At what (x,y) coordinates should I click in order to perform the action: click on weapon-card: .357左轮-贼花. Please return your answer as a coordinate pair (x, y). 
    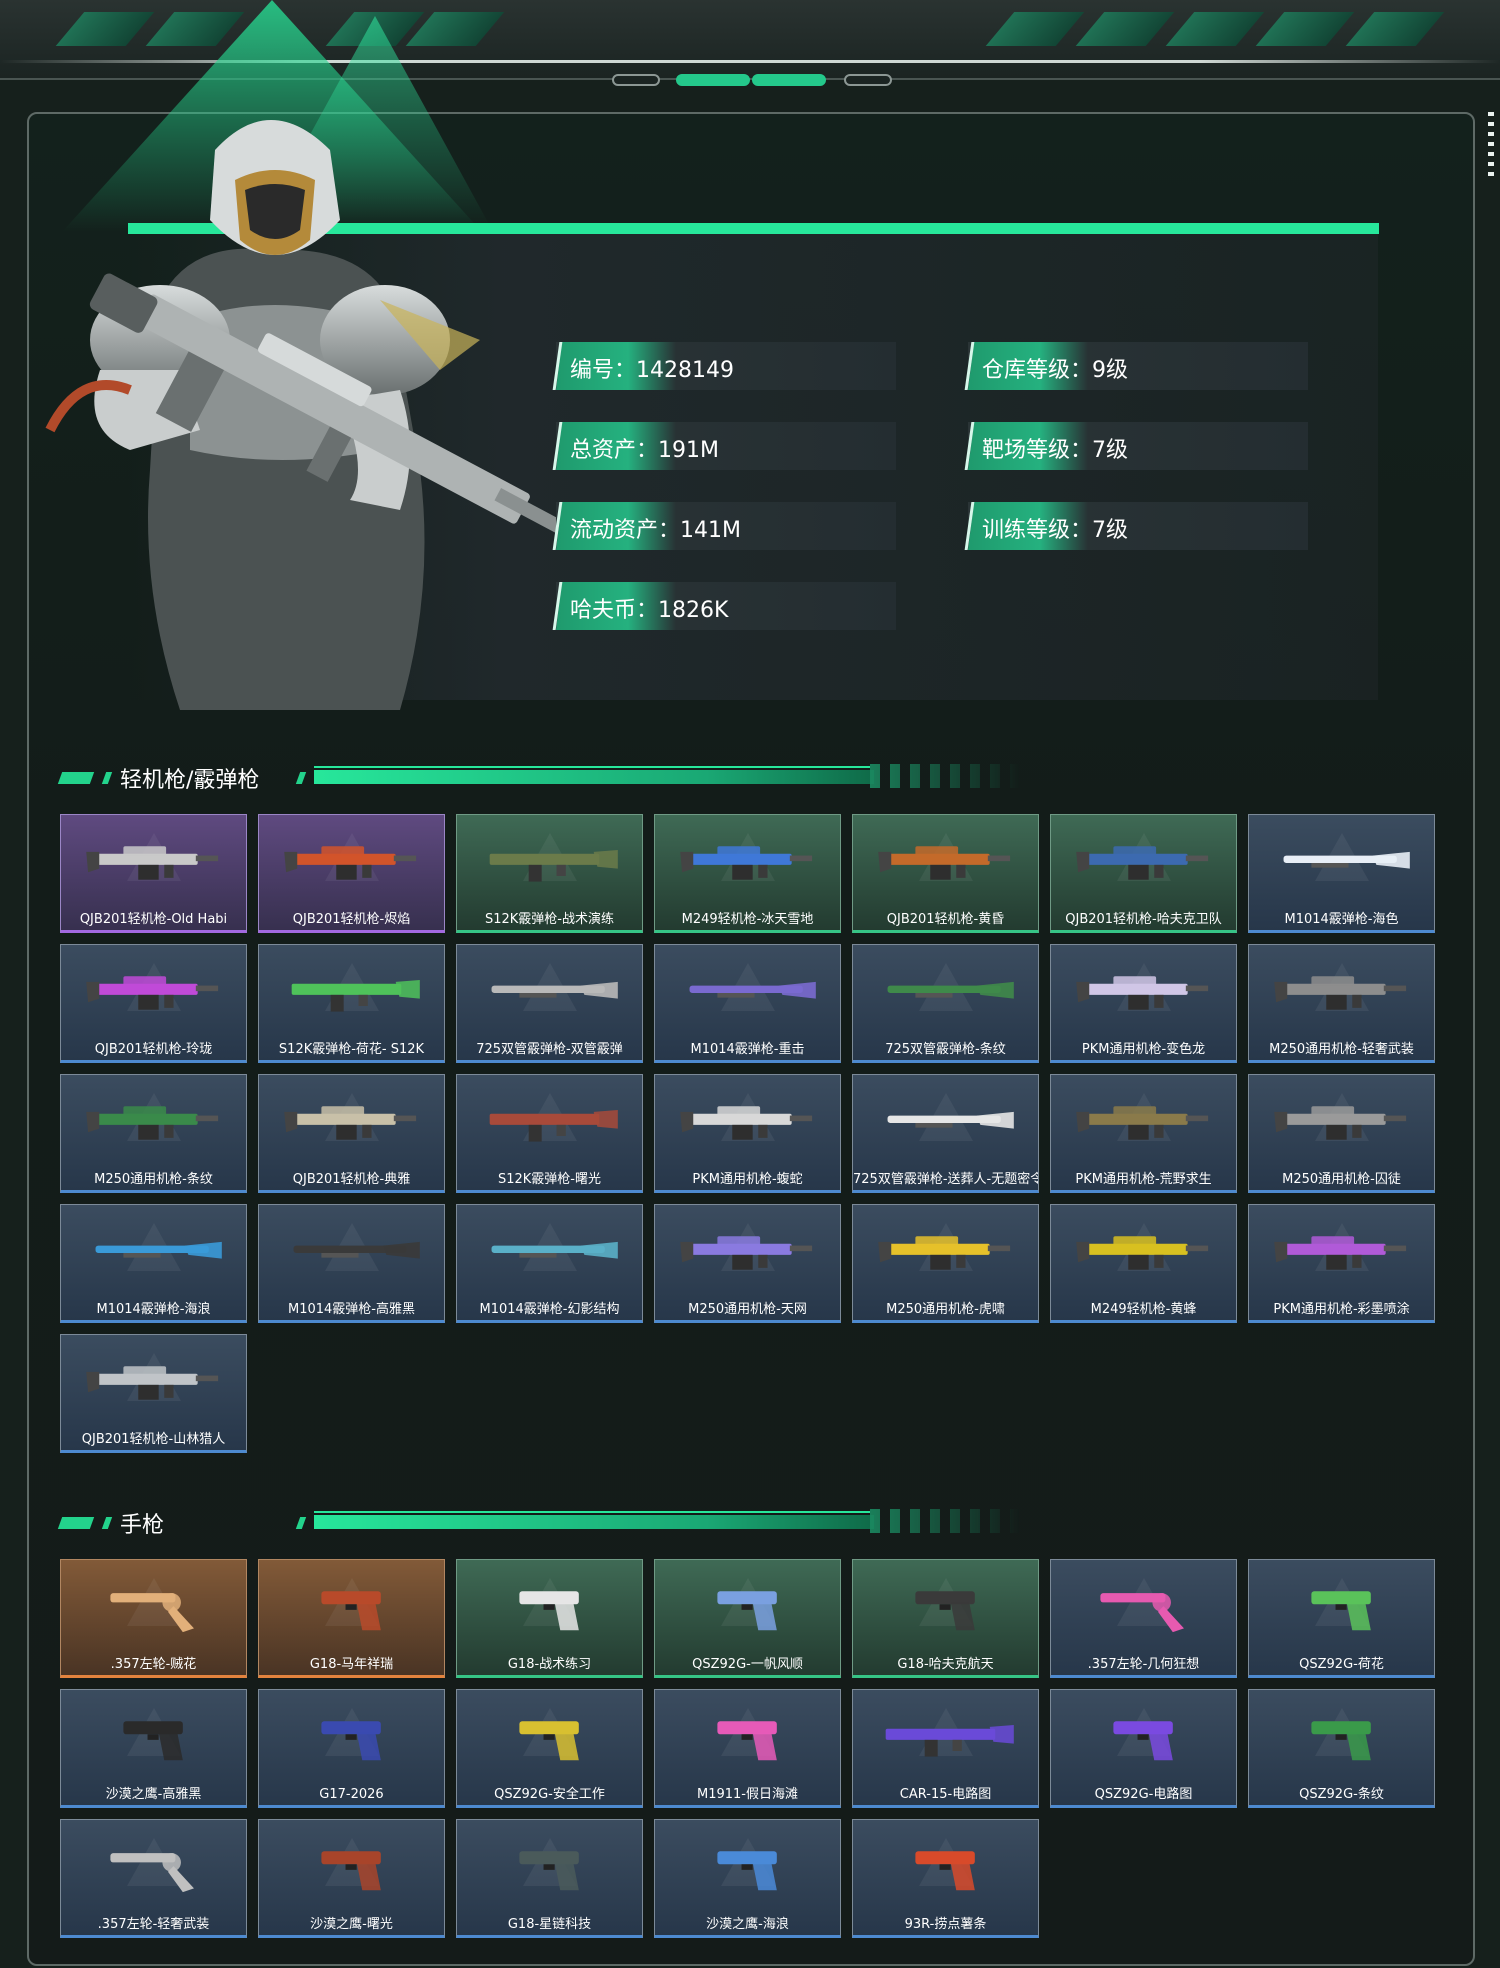
    Looking at the image, I should click on (153, 1618).